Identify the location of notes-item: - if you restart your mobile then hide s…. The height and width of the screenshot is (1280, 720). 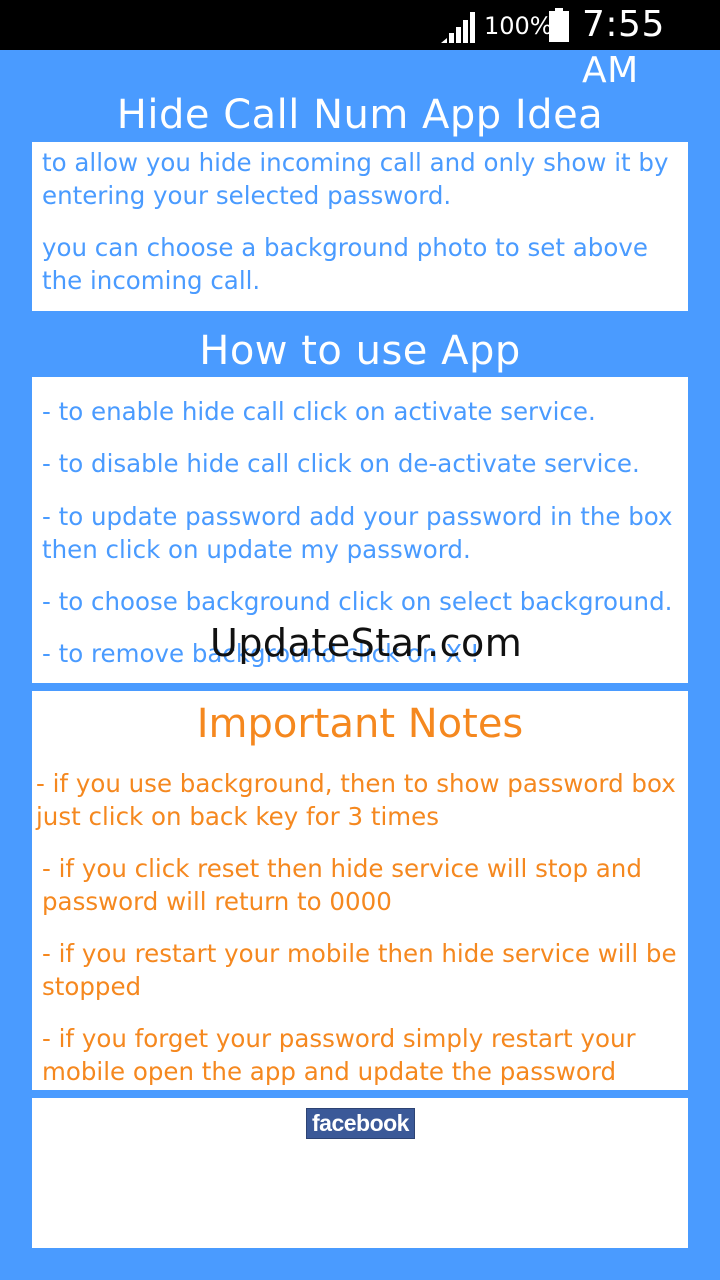
(367, 970).